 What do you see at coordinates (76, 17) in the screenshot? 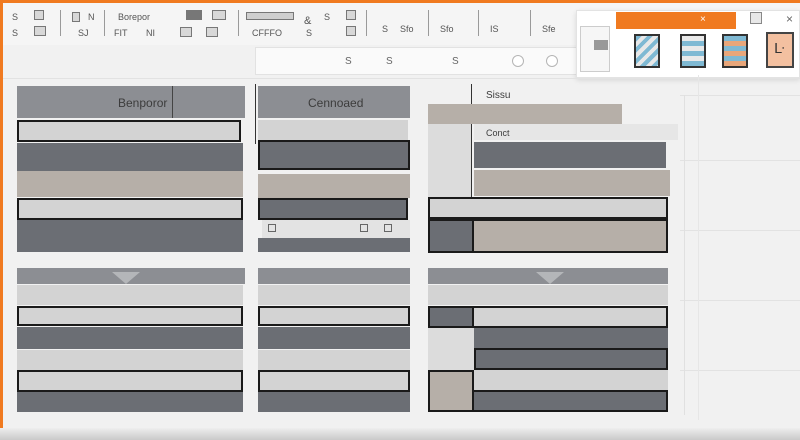
I see `cursor-icon` at bounding box center [76, 17].